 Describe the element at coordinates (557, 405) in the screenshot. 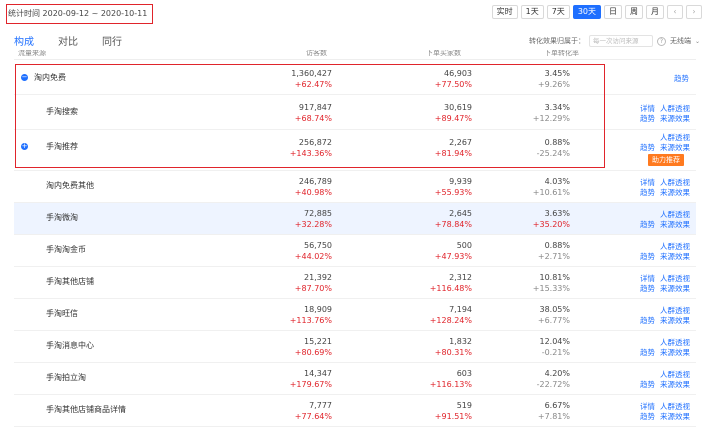

I see `rate-value: 6.67%` at that location.